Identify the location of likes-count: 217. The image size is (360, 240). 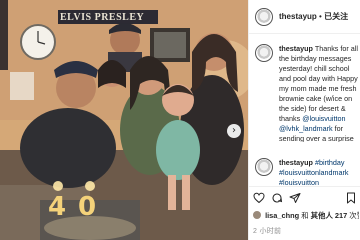
(341, 215).